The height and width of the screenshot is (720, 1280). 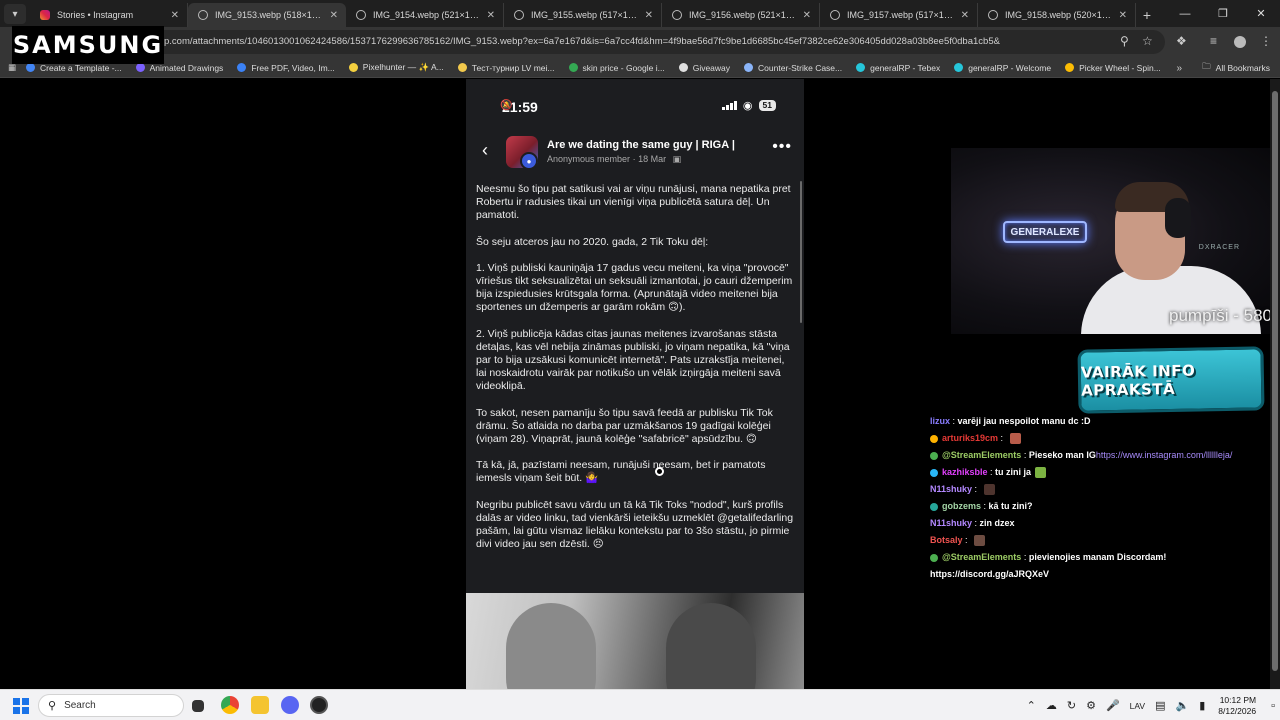 I want to click on microphone-icon: 🎤, so click(x=1113, y=705).